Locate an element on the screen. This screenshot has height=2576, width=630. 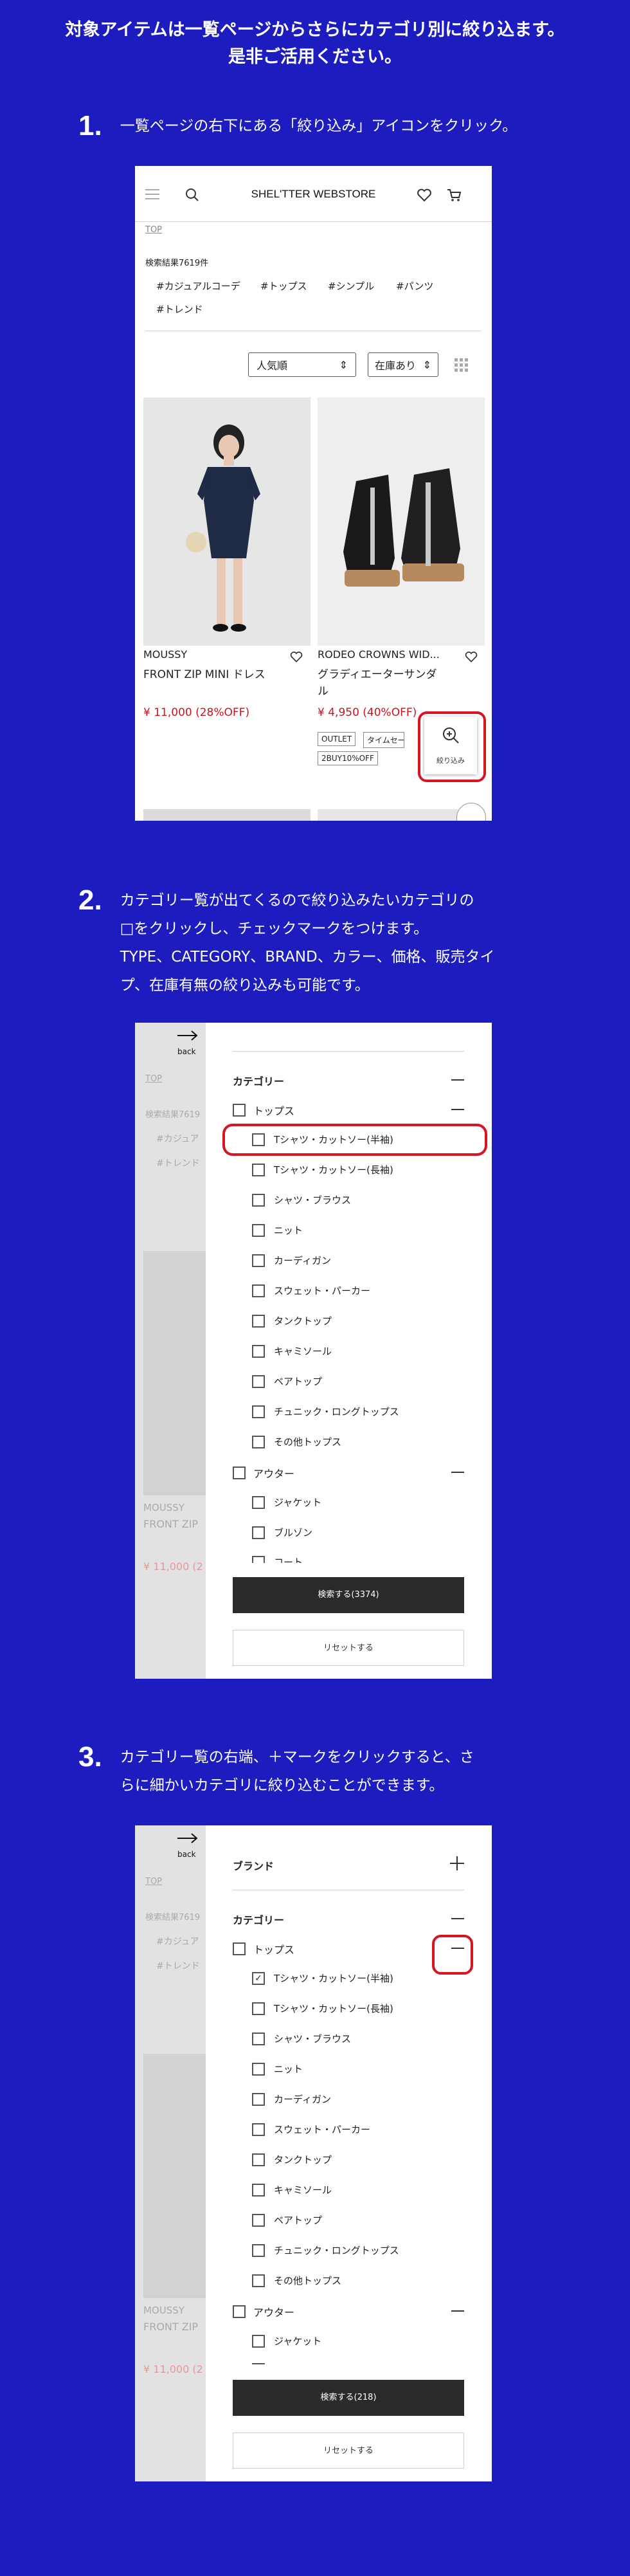
filter-button: 絞り込み is located at coordinates (452, 746).